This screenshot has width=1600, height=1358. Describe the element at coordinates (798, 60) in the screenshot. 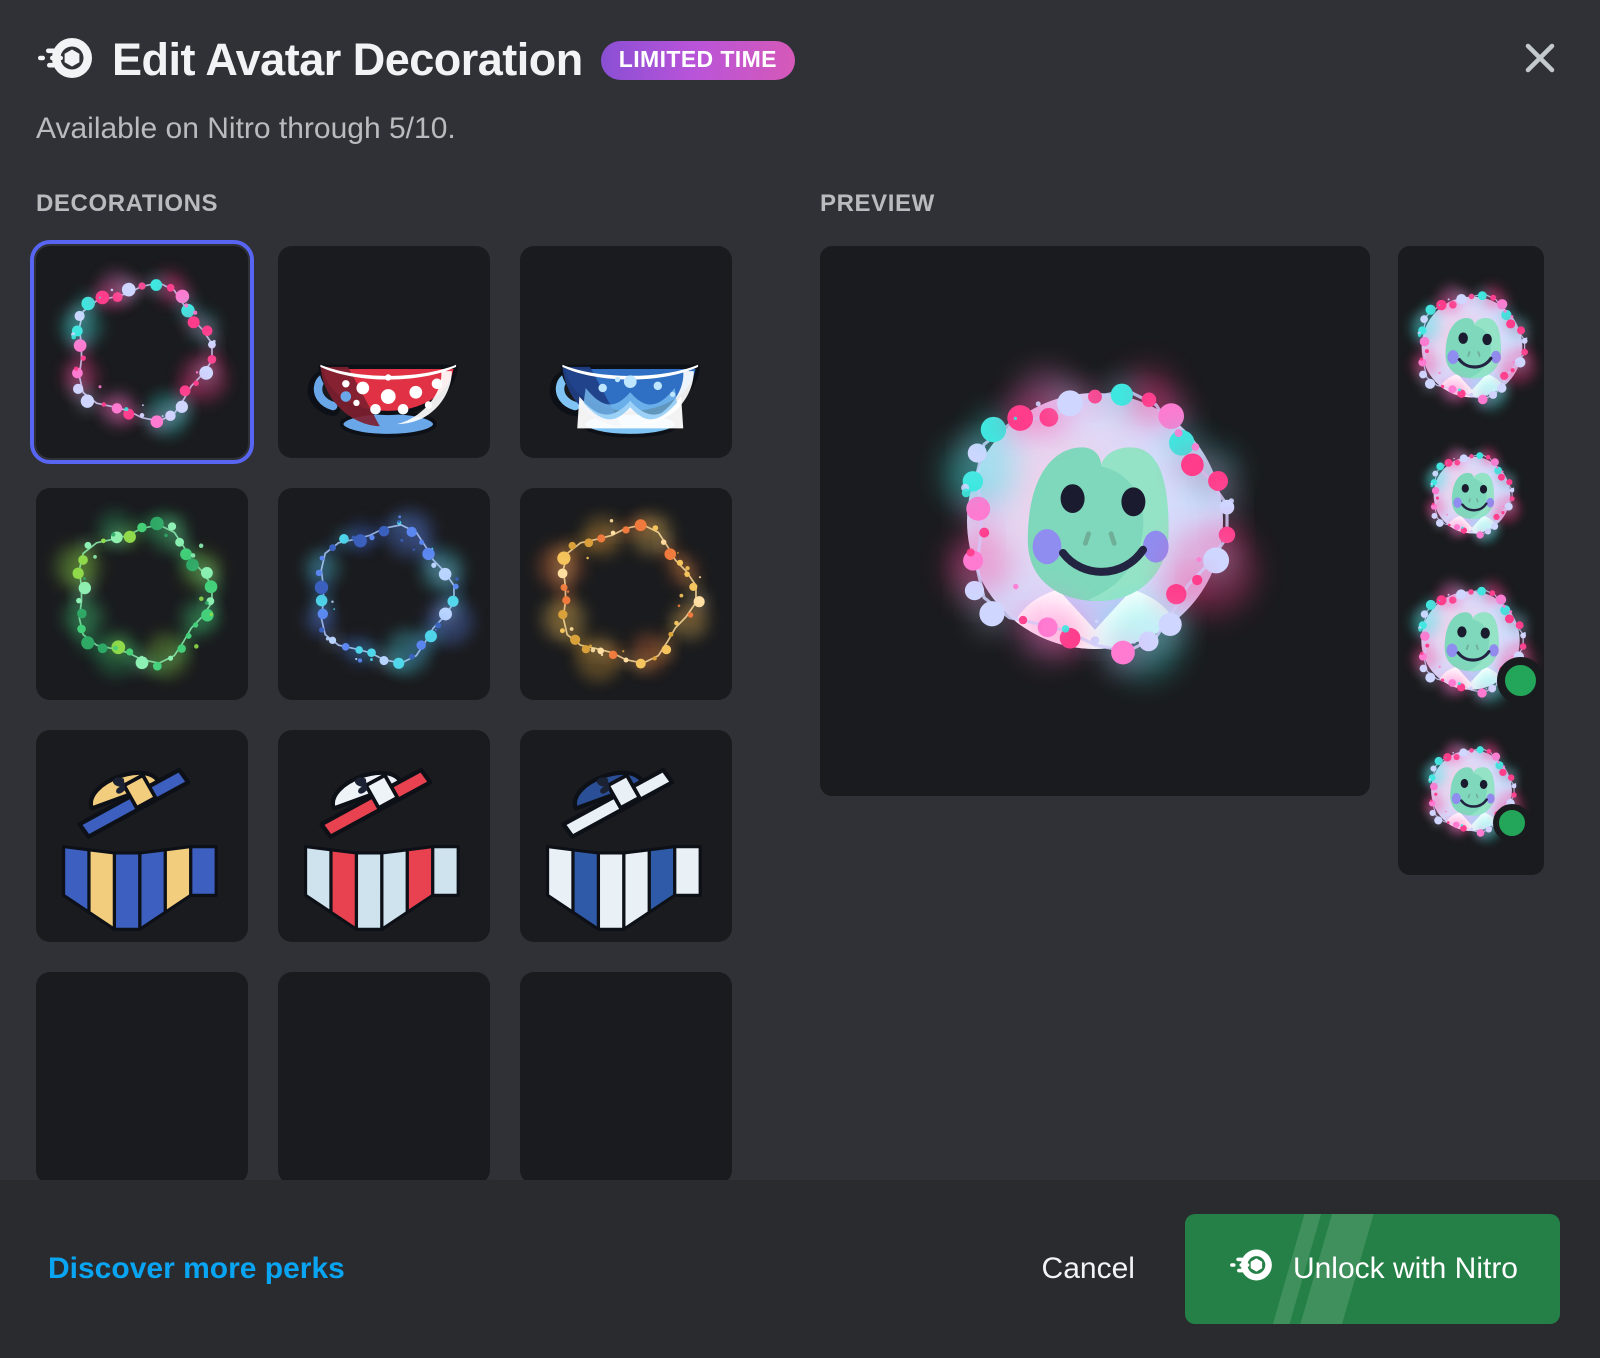

I see `title-row: Edit Avatar Decoration LIMITED TIME` at that location.